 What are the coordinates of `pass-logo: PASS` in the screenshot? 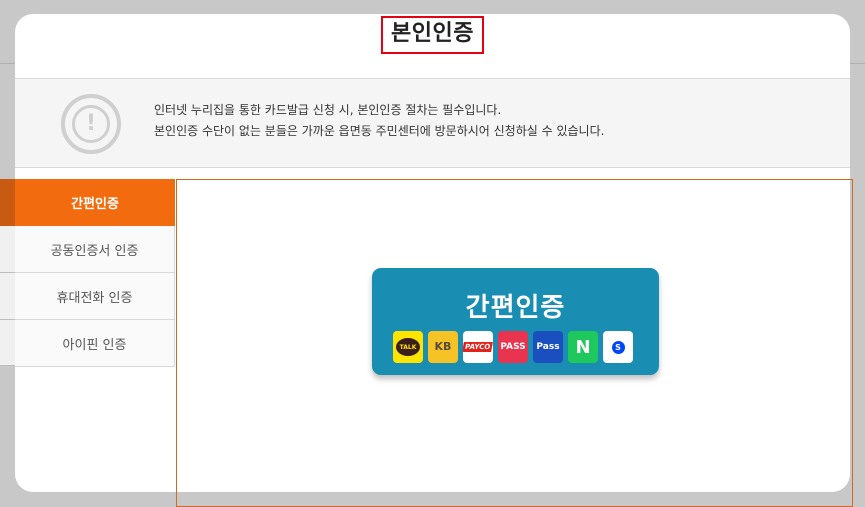 It's located at (513, 347).